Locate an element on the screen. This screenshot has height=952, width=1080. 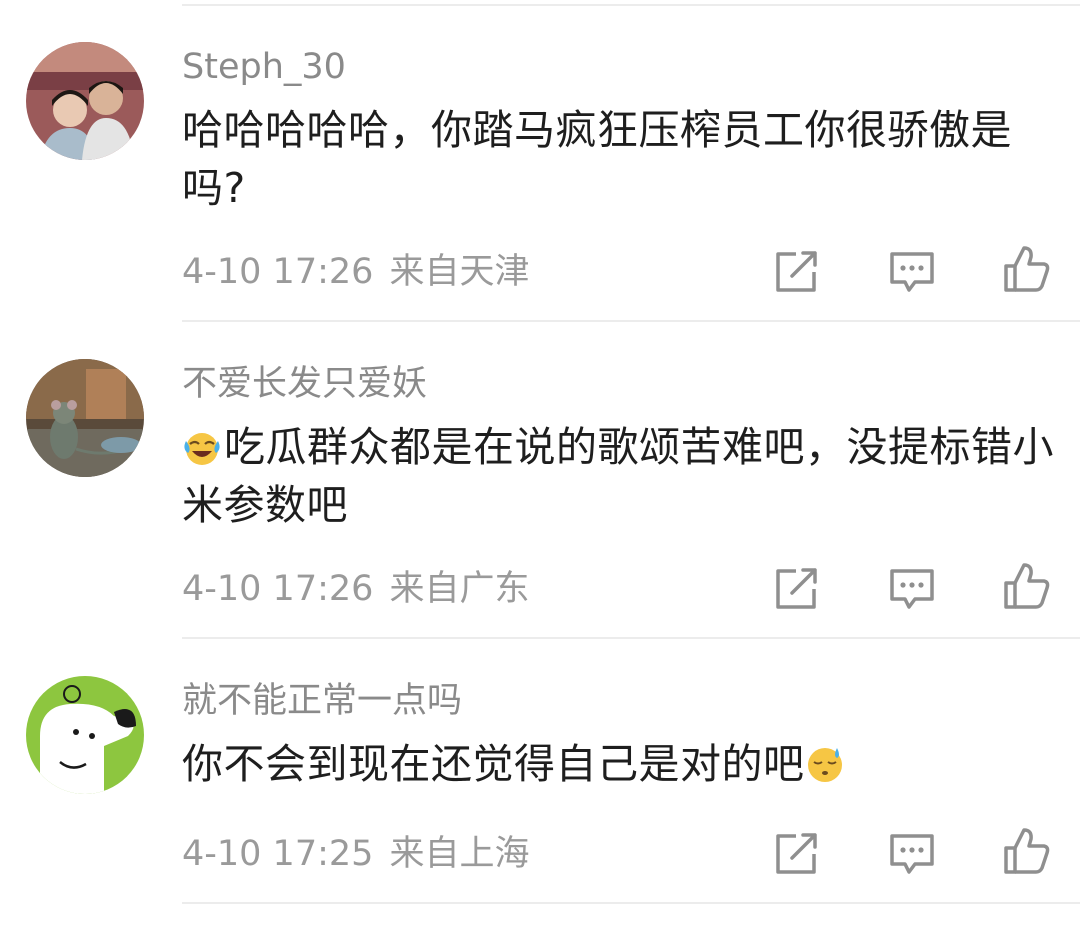
timestamp: 4-10 17:25 is located at coordinates (278, 854).